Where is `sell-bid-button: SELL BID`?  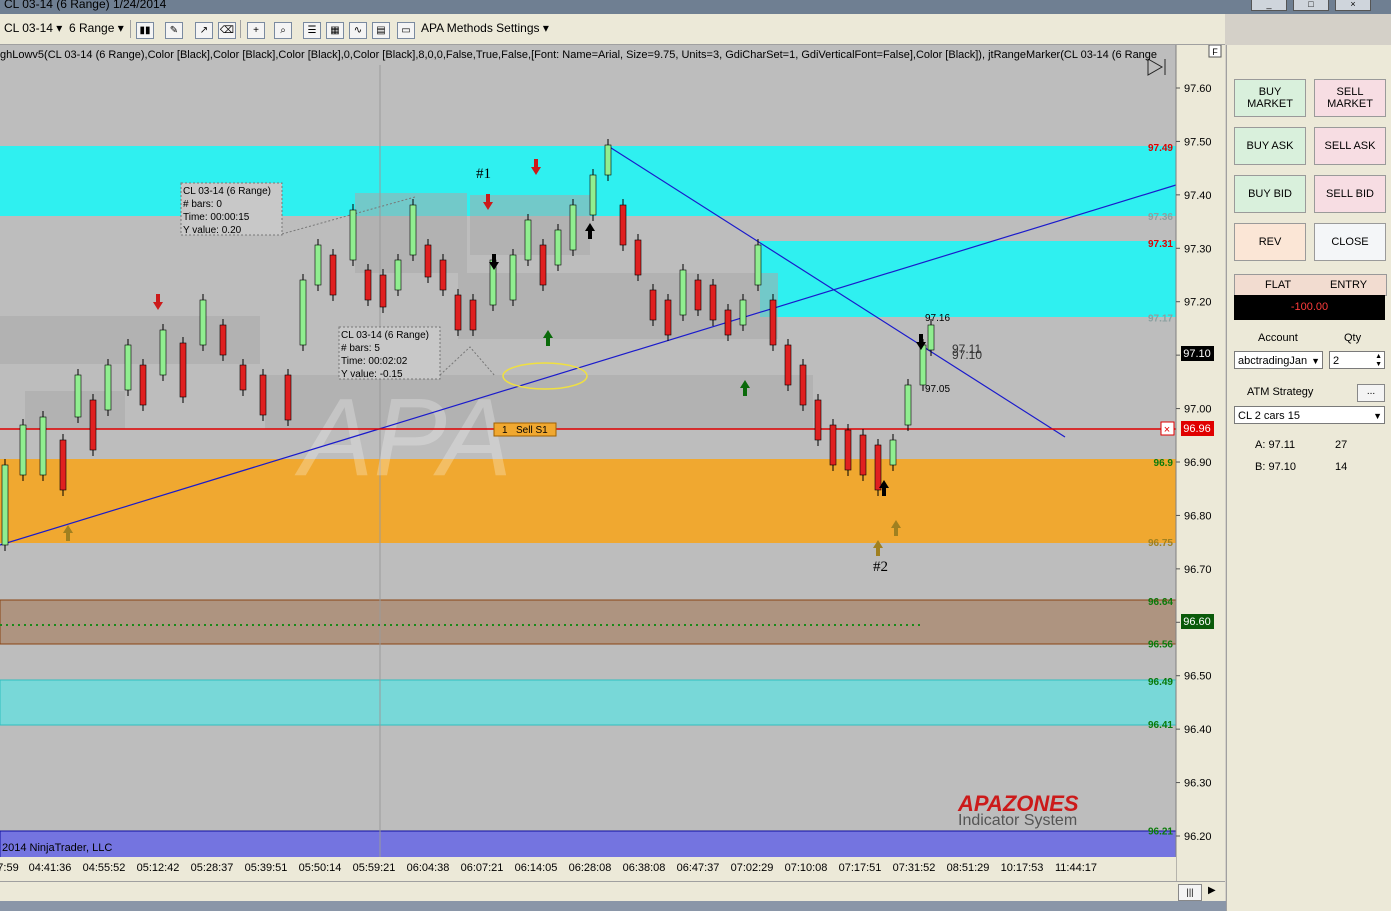
sell-bid-button: SELL BID is located at coordinates (1350, 194).